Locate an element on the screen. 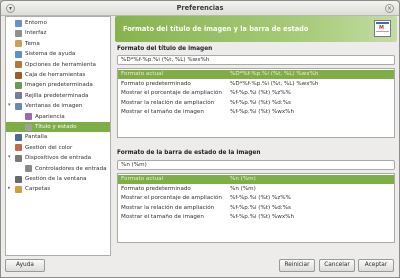  table-row: Formato actual %n (%m) is located at coordinates (256, 180).